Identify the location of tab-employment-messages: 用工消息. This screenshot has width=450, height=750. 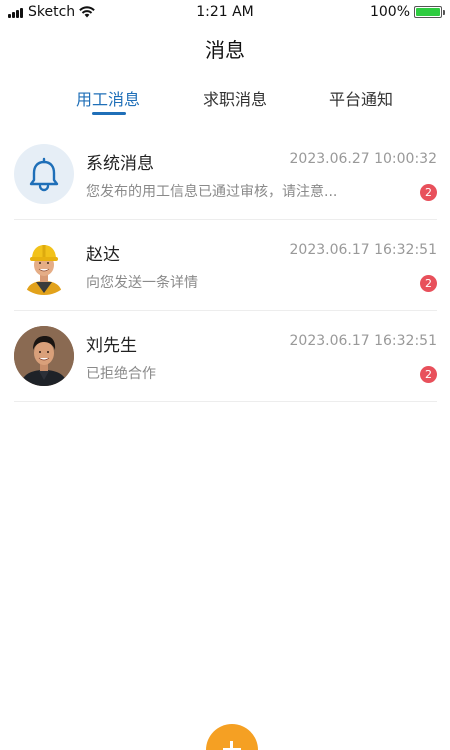
(108, 98).